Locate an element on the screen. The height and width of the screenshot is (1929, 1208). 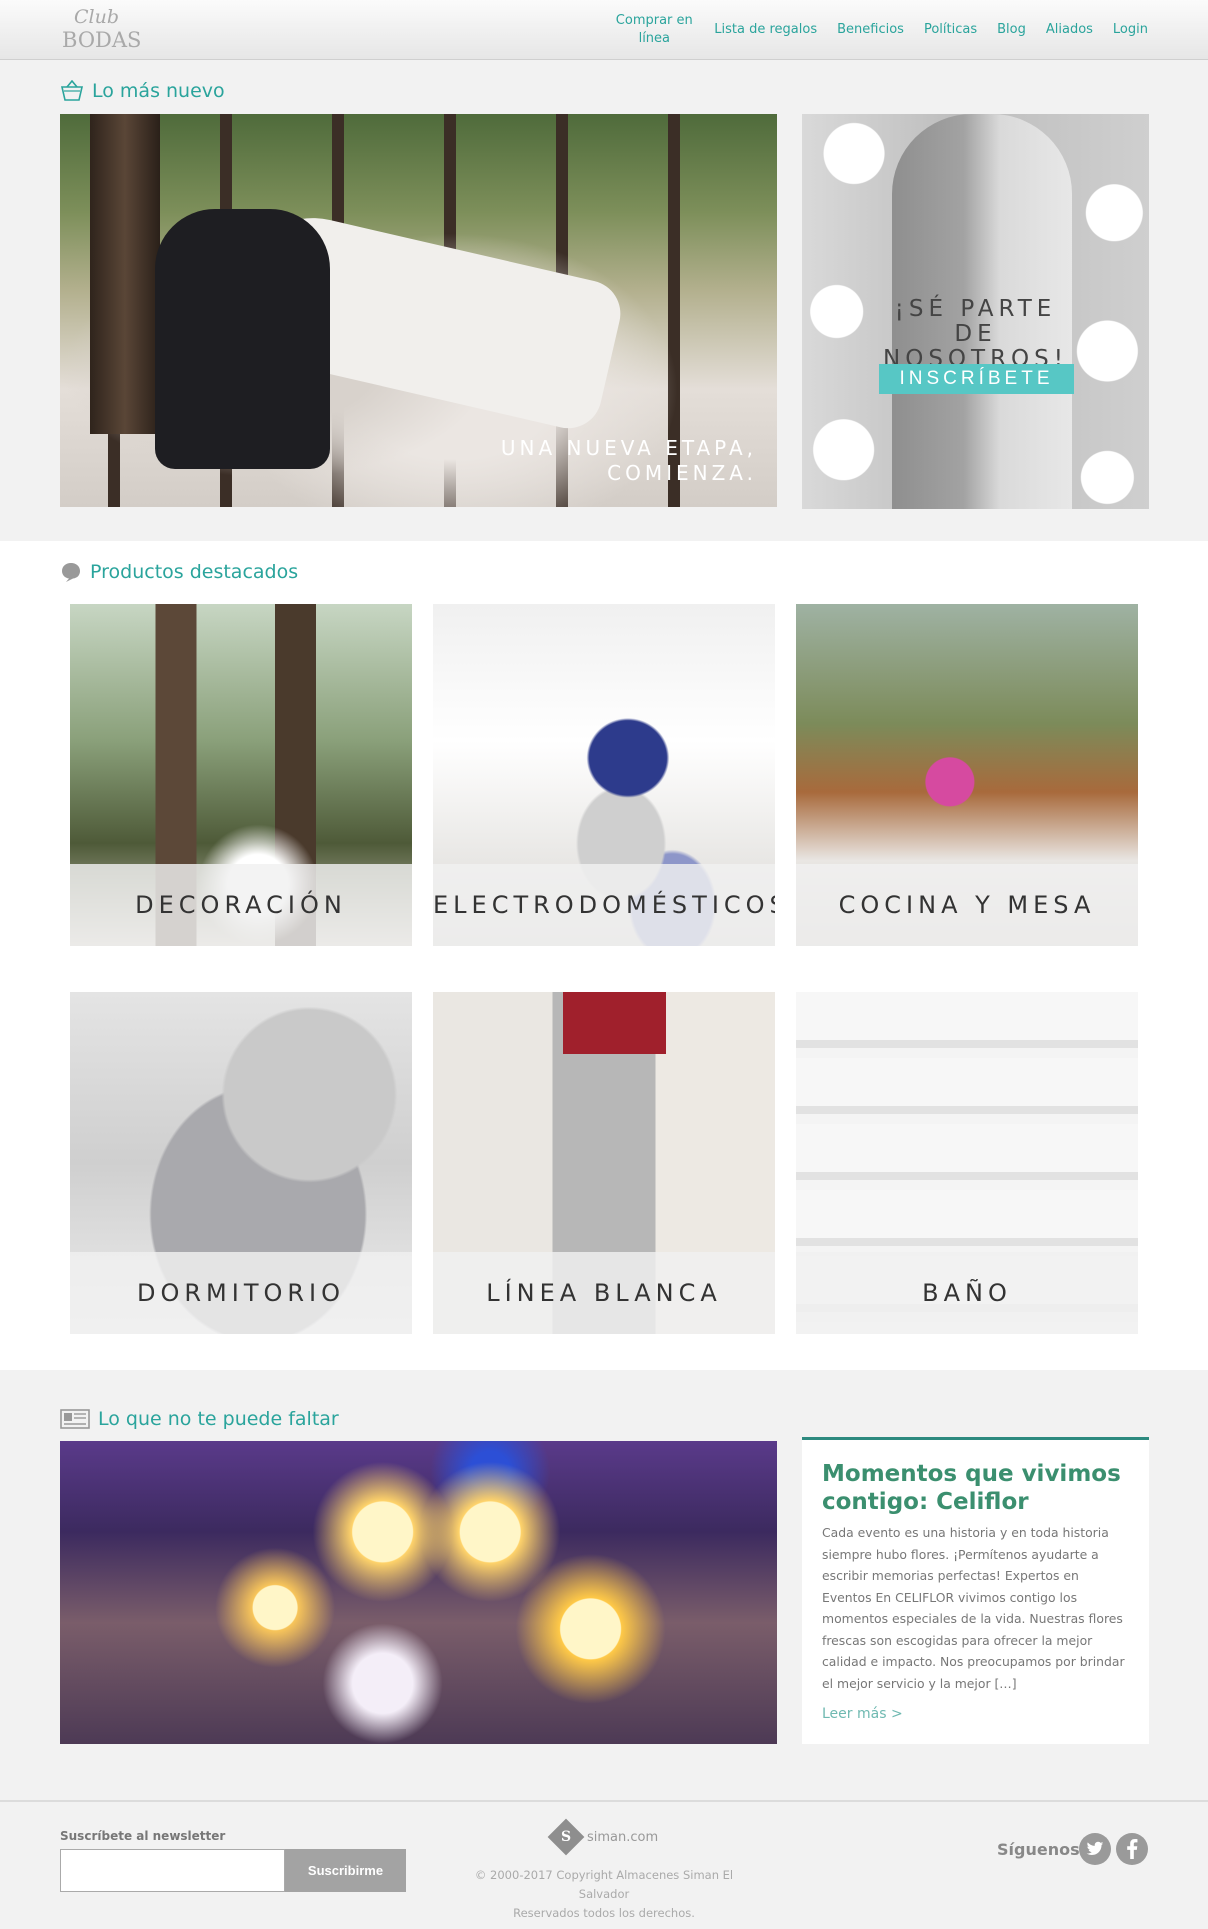
follow-label: Síguenos is located at coordinates (1038, 1849).